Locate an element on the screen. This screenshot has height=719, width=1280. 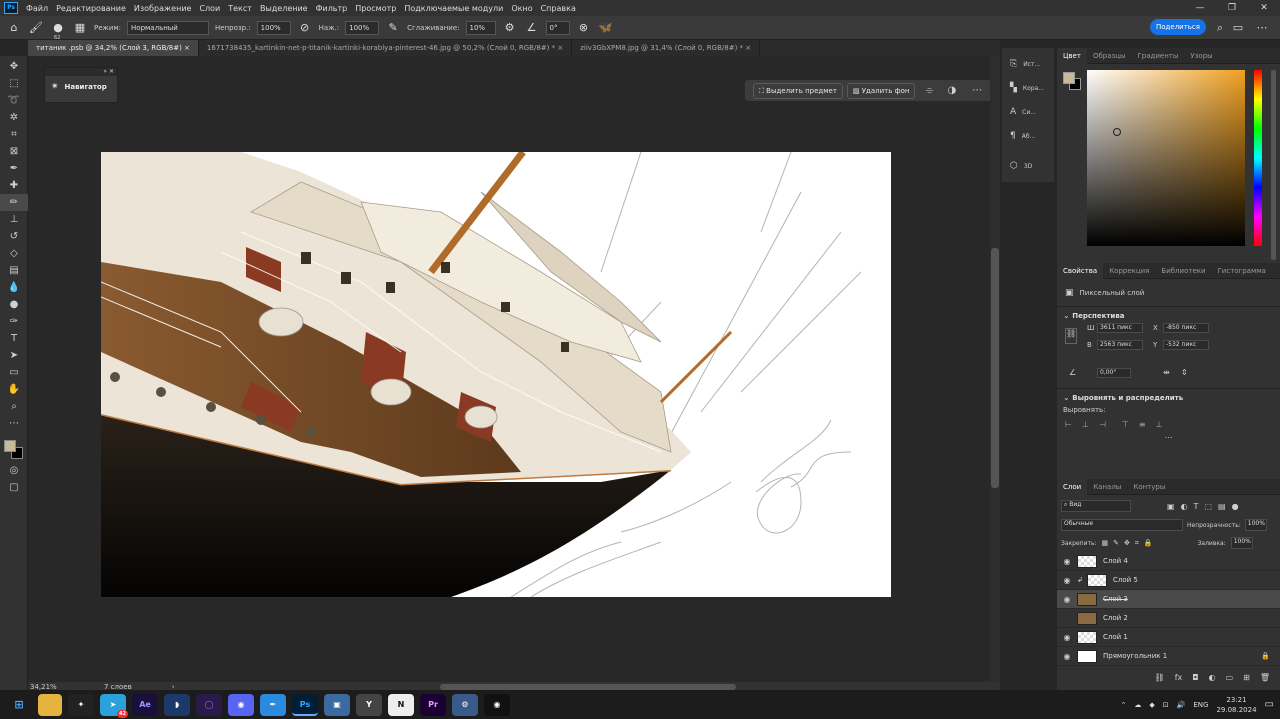
lock-position-icon: ✥ is located at coordinates (1127, 543).